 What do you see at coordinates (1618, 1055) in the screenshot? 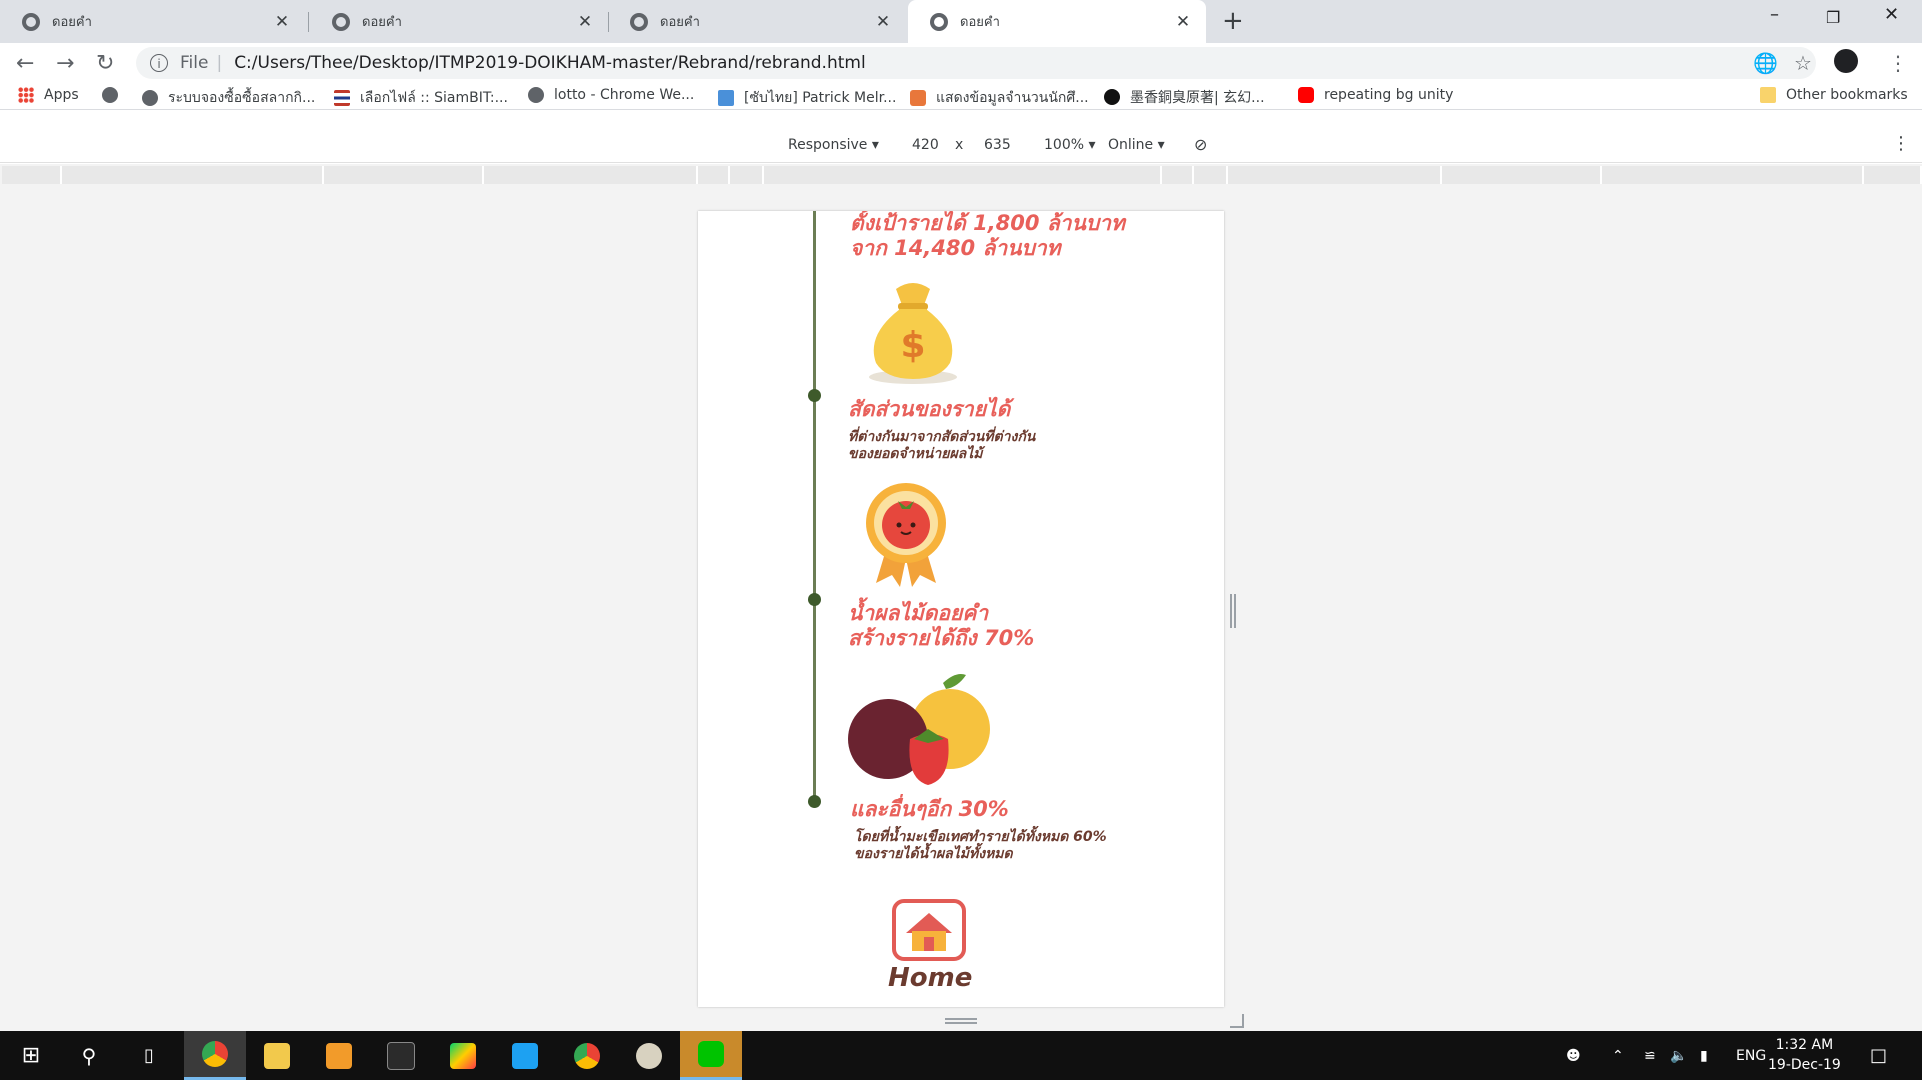
I see `tray-chevron-icon: ⌃` at bounding box center [1618, 1055].